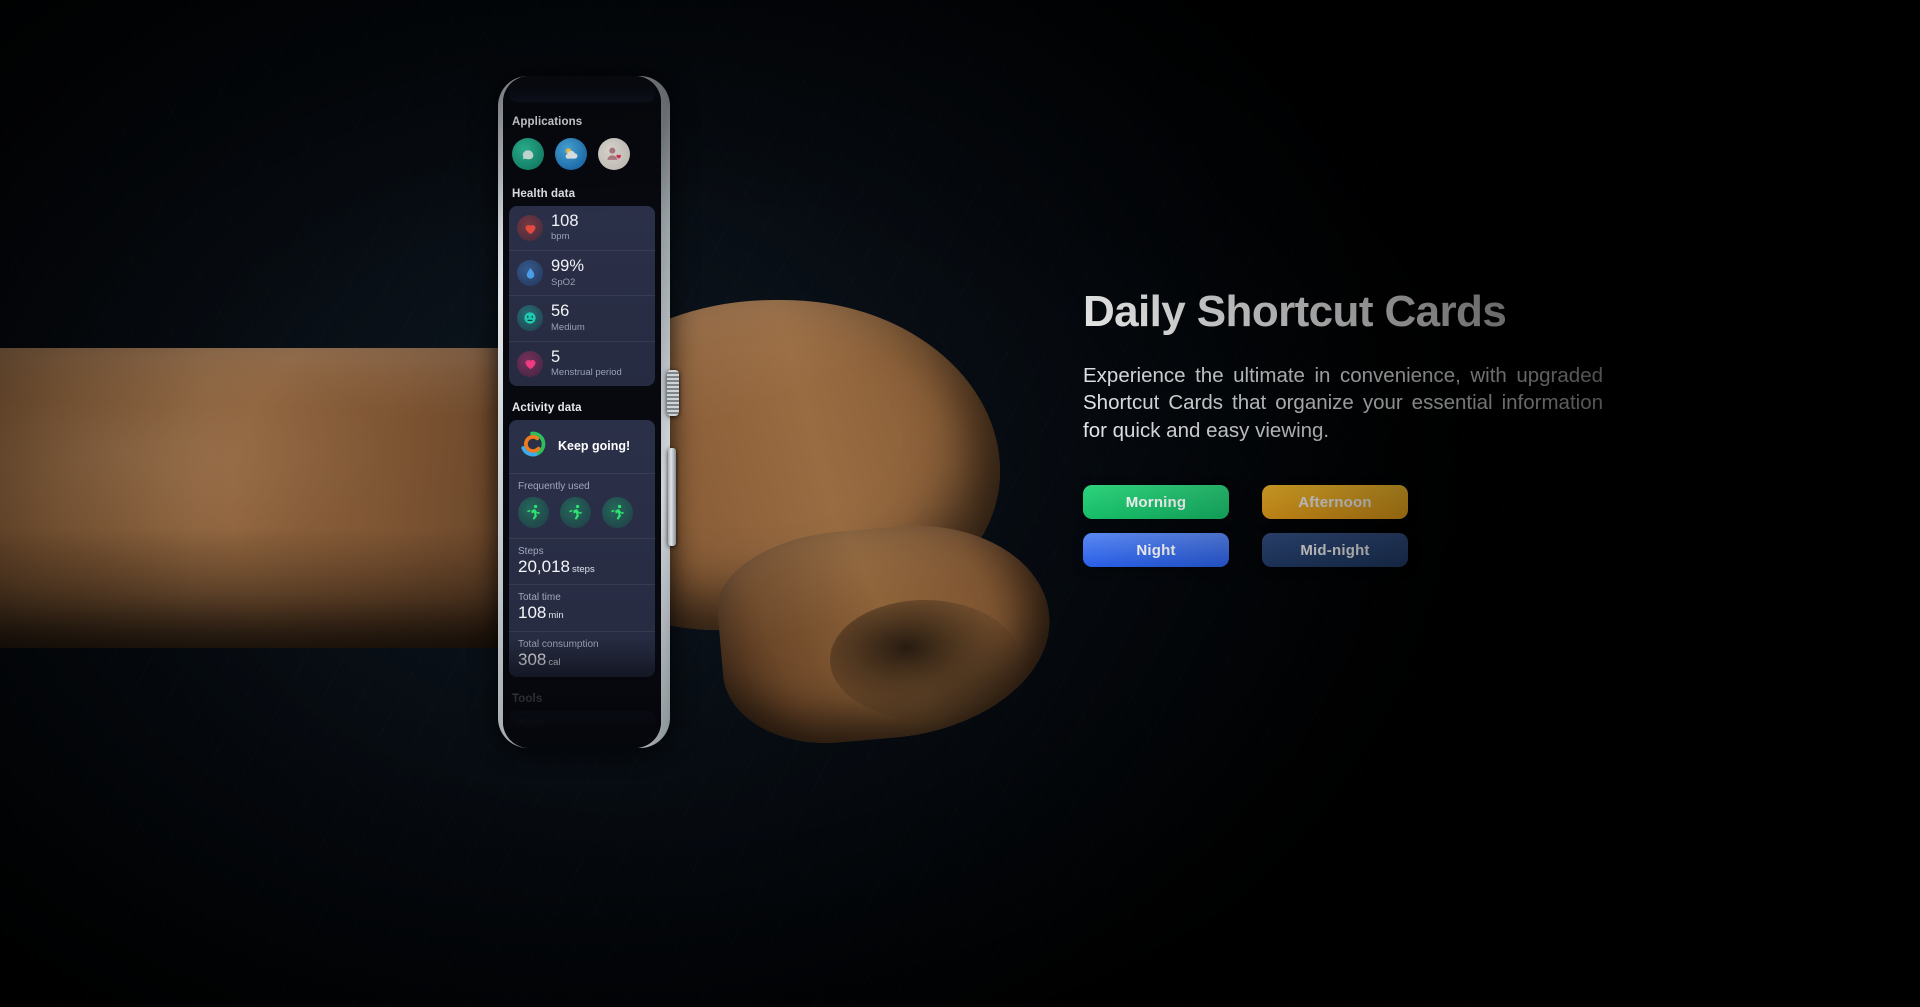 Image resolution: width=1920 pixels, height=1007 pixels. Describe the element at coordinates (544, 566) in the screenshot. I see `steps-value: 20,018` at that location.